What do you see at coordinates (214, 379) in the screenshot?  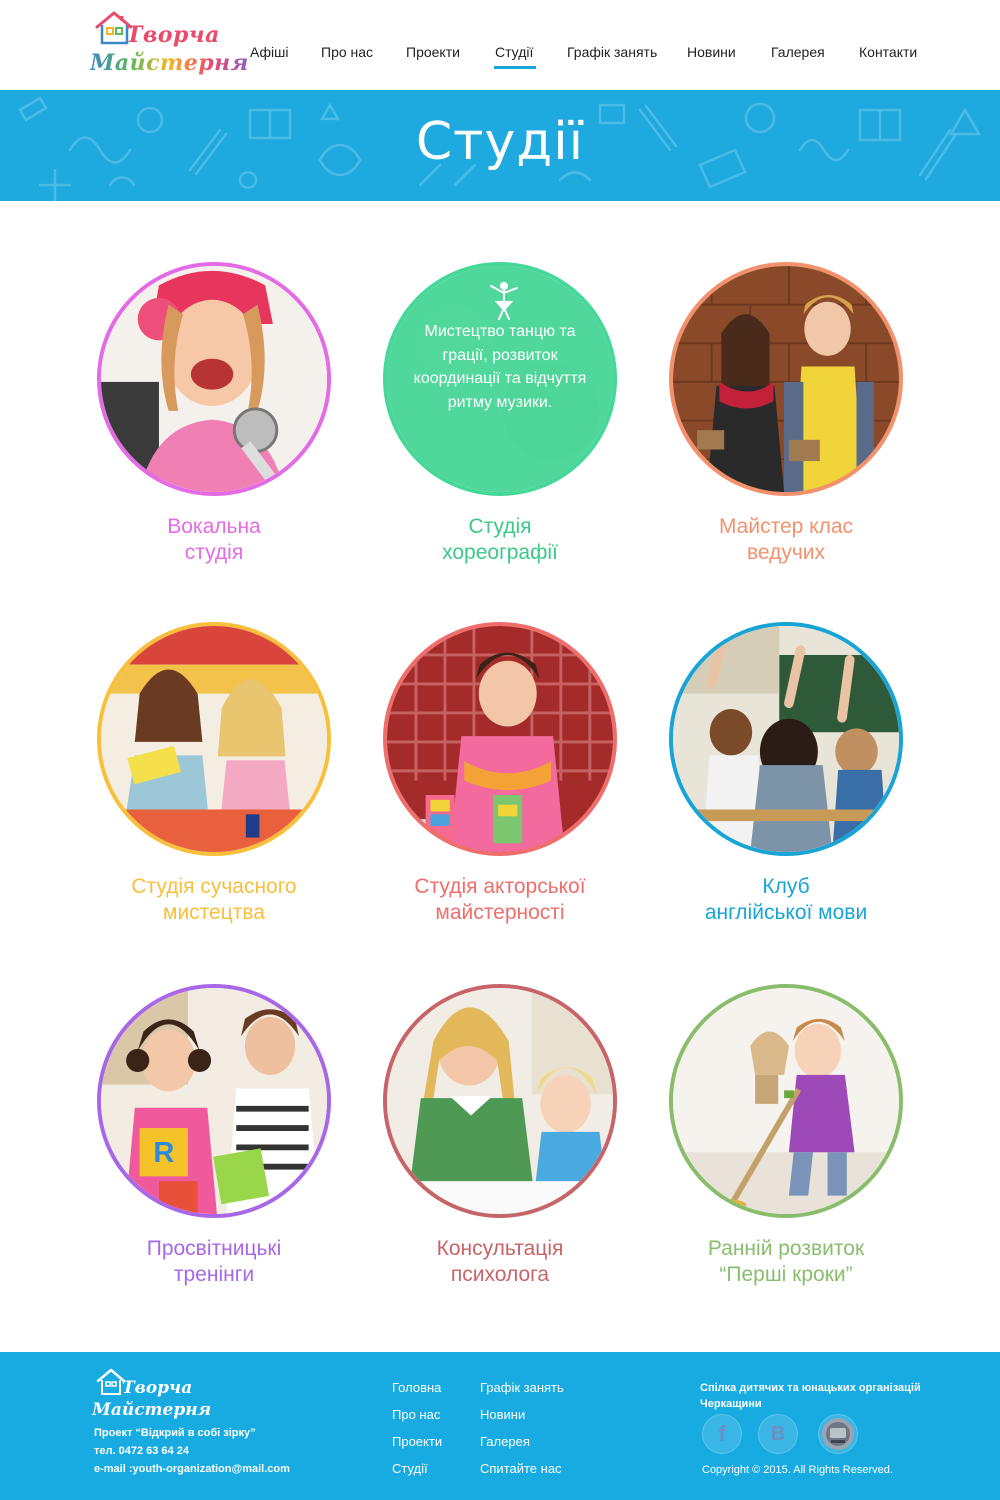 I see `studio-image-vocal` at bounding box center [214, 379].